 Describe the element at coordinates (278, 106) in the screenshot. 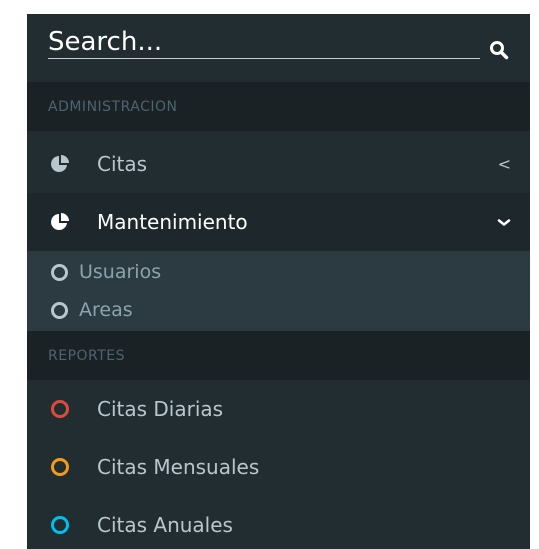

I see `menu-header-administracion: ADMINISTRACION` at that location.